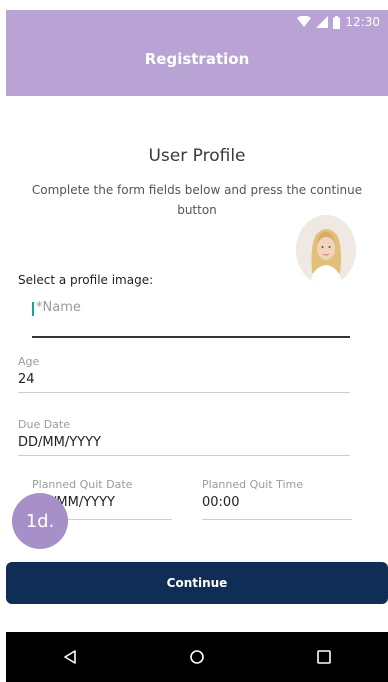  Describe the element at coordinates (33, 309) in the screenshot. I see `text-cursor` at that location.